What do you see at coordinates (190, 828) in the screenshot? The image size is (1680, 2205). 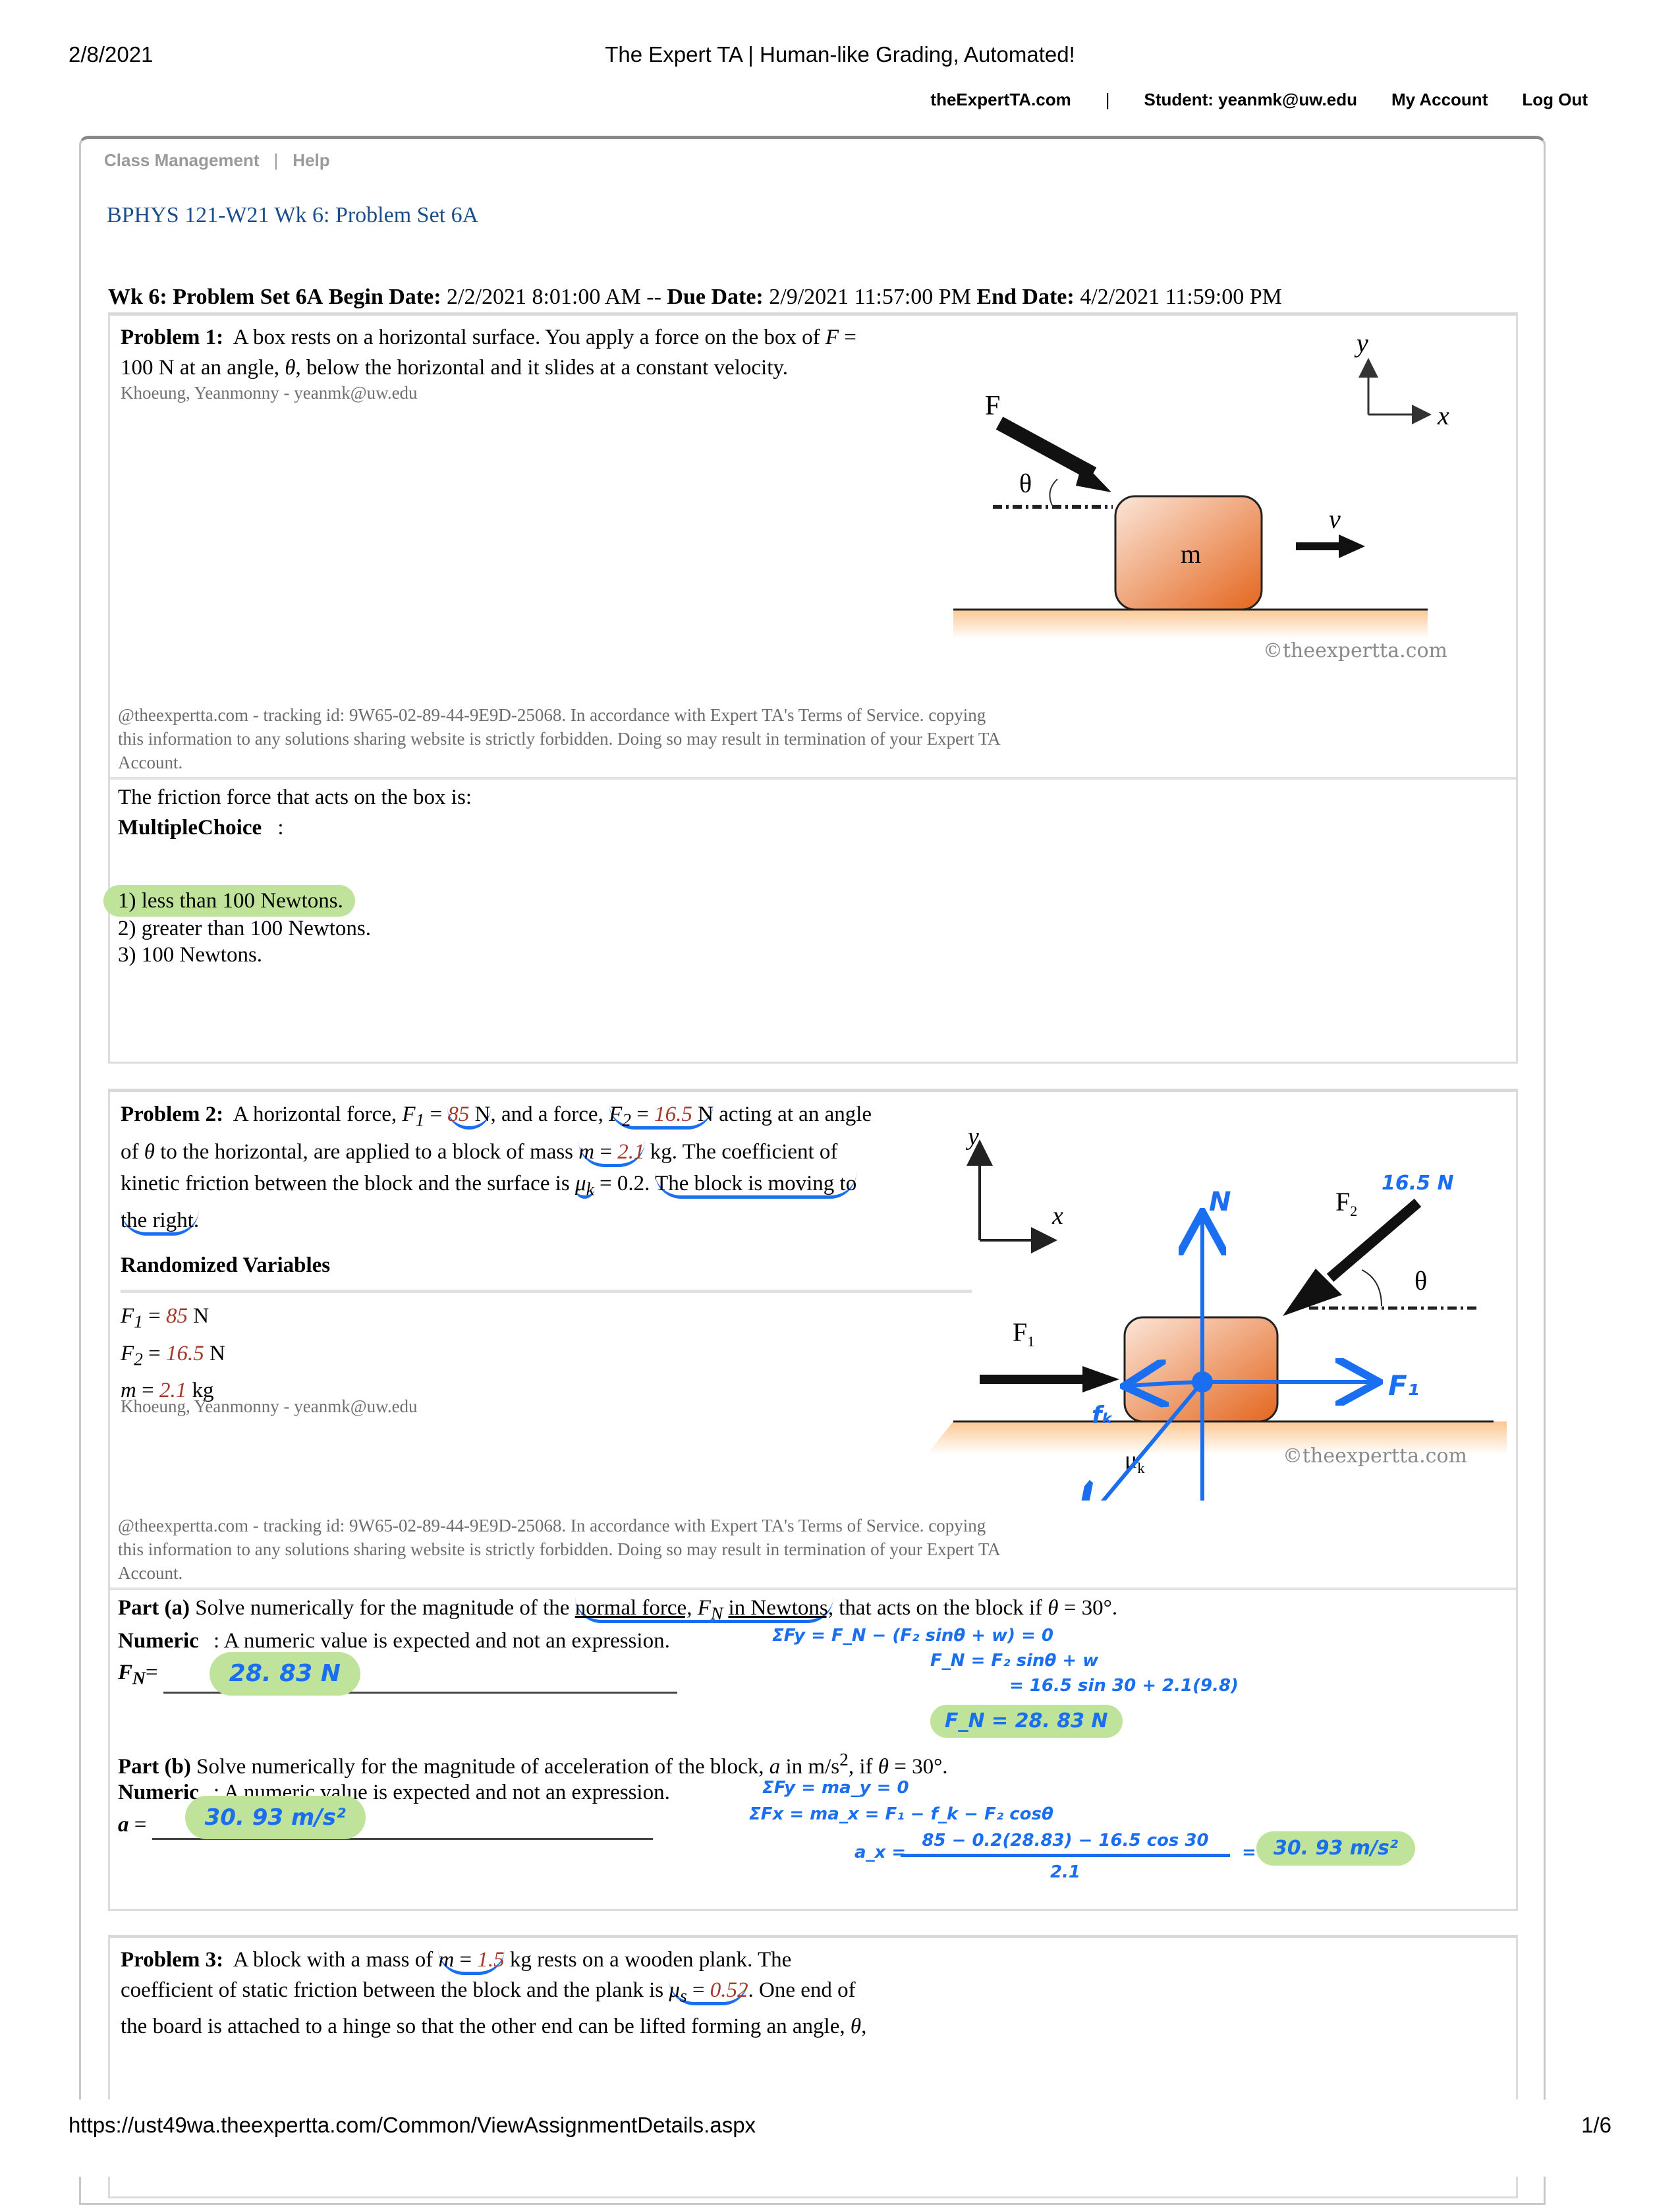 I see `question-type-label: MultipleChoice` at bounding box center [190, 828].